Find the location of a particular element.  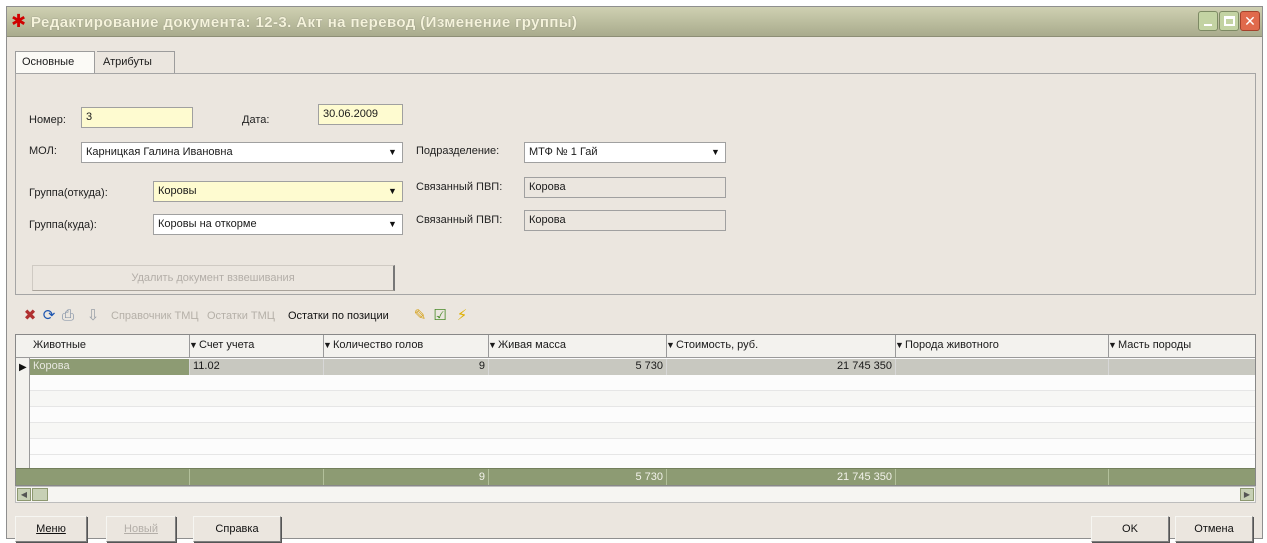

current-row-arrow-icon: ▶ is located at coordinates (23, 367).